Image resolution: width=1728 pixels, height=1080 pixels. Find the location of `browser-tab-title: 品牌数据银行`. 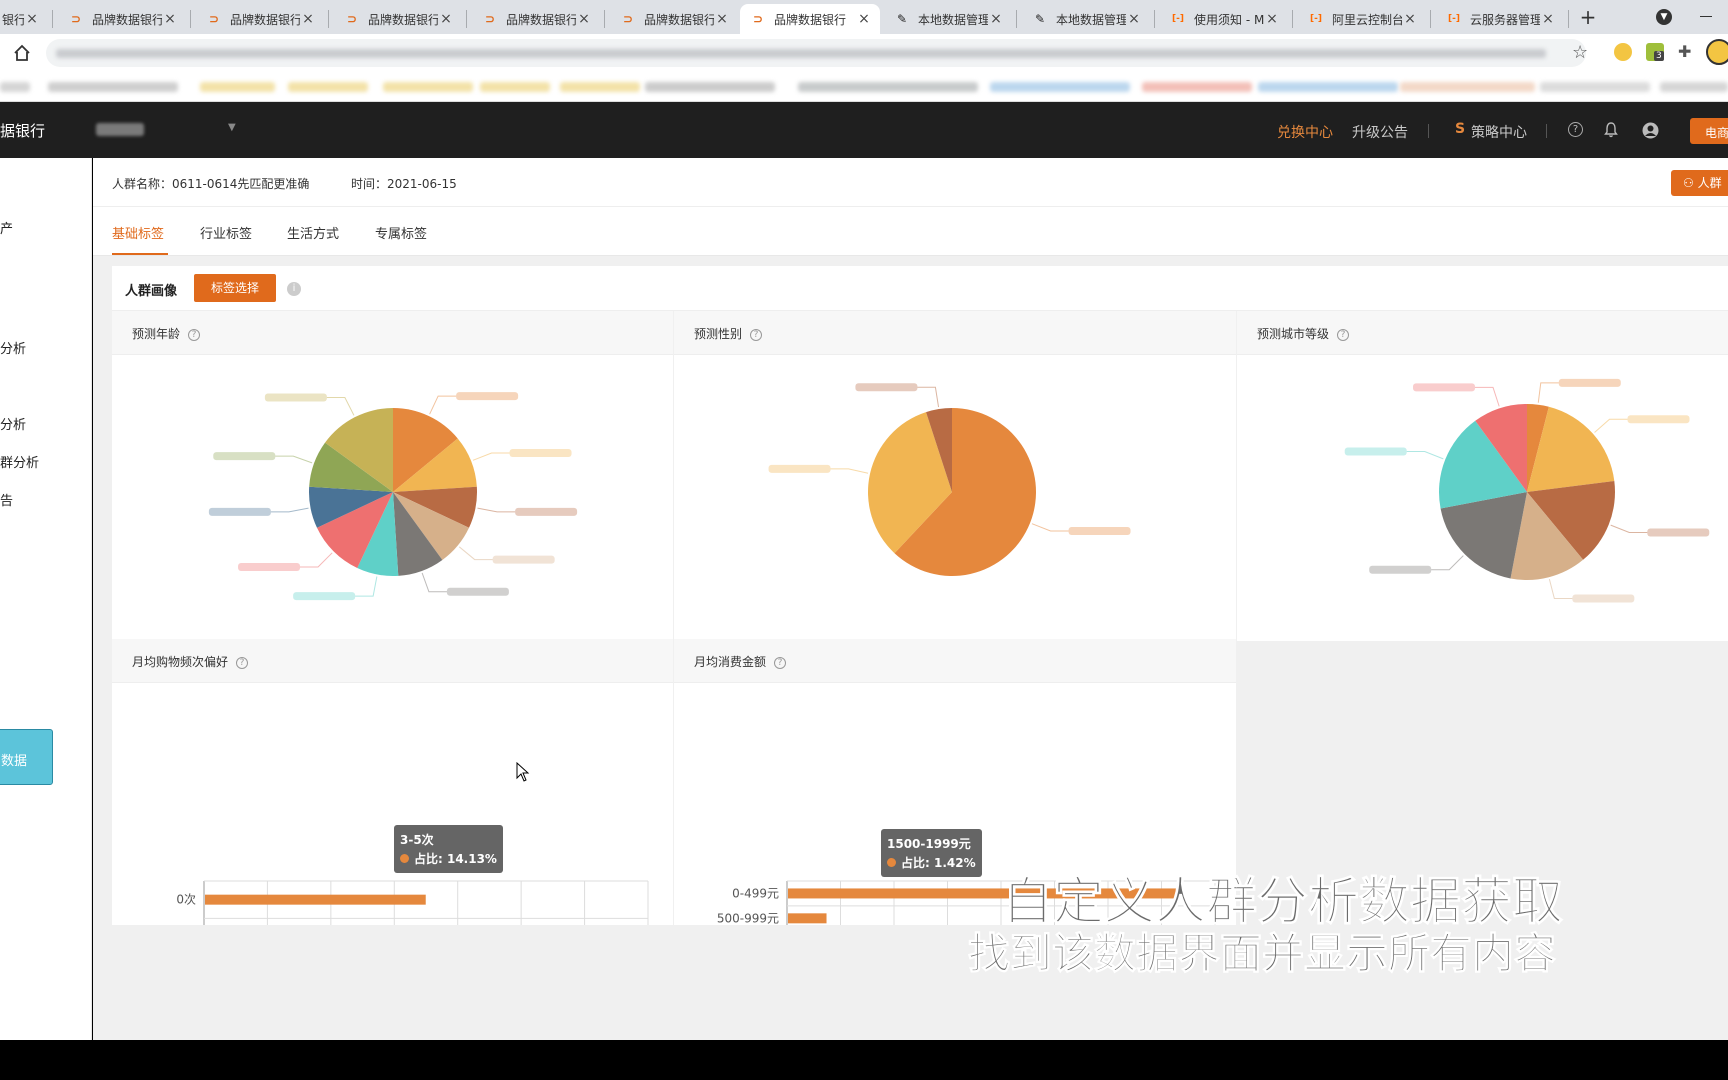

browser-tab-title: 品牌数据银行 is located at coordinates (810, 19).